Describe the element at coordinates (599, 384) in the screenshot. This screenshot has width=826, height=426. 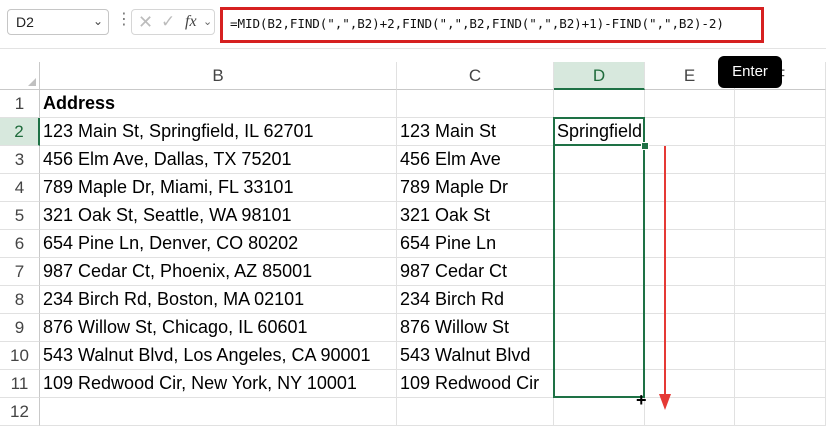
I see `cell-d11` at that location.